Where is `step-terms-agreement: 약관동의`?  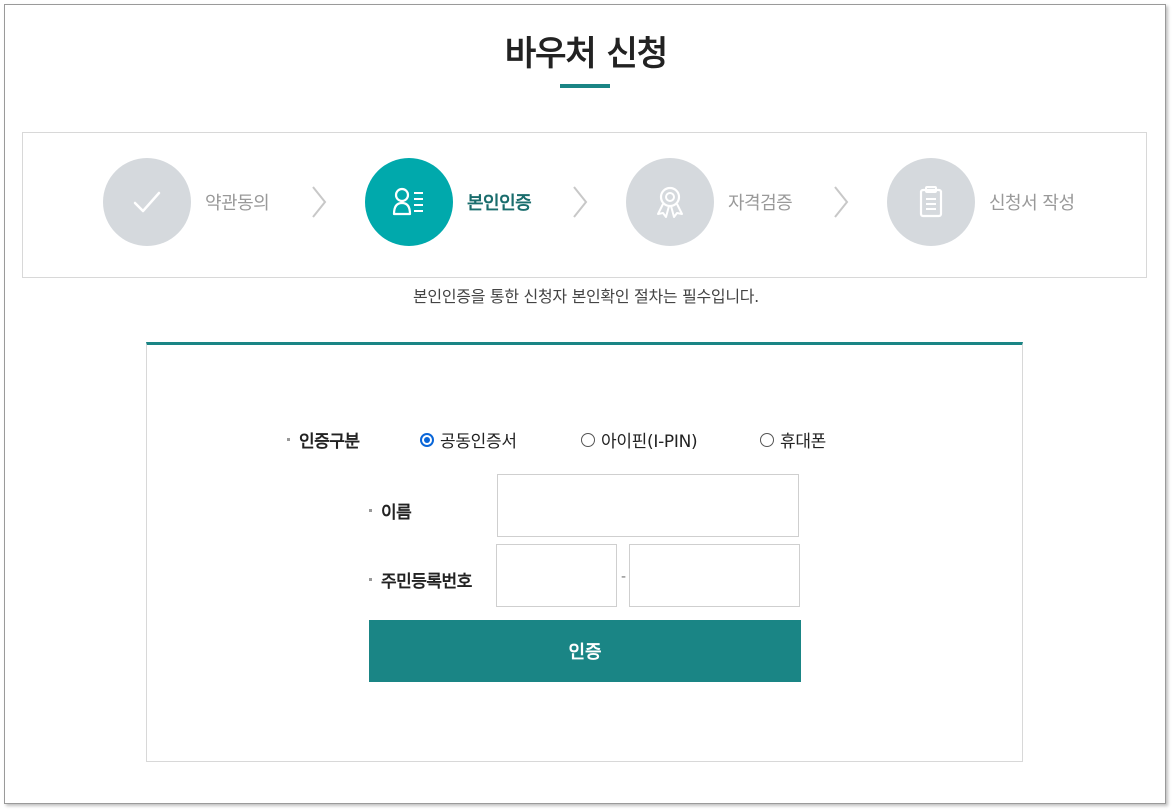
step-terms-agreement: 약관동의 is located at coordinates (186, 202).